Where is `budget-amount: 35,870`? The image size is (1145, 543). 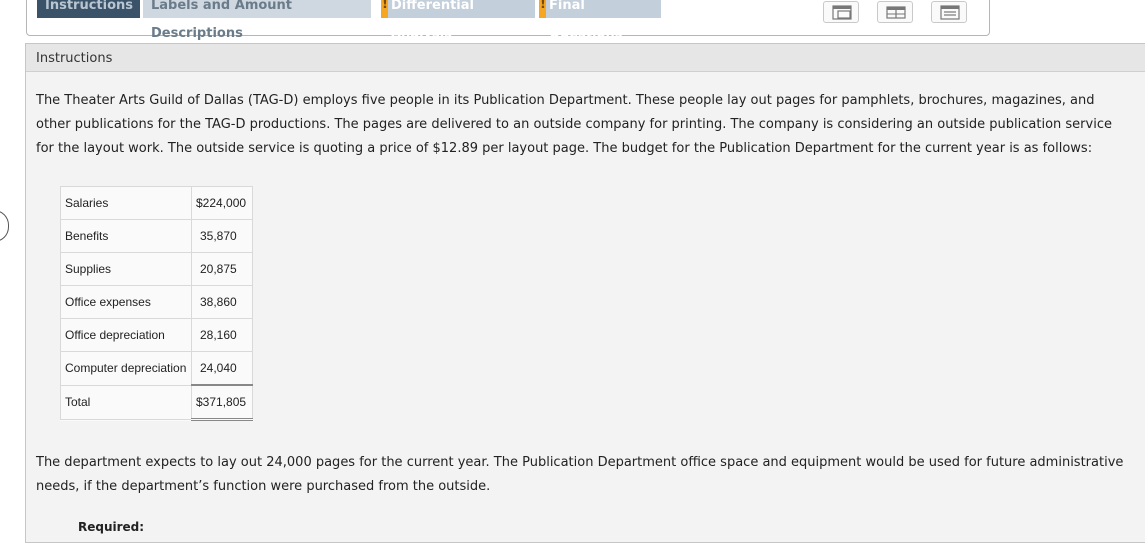
budget-amount: 35,870 is located at coordinates (222, 236).